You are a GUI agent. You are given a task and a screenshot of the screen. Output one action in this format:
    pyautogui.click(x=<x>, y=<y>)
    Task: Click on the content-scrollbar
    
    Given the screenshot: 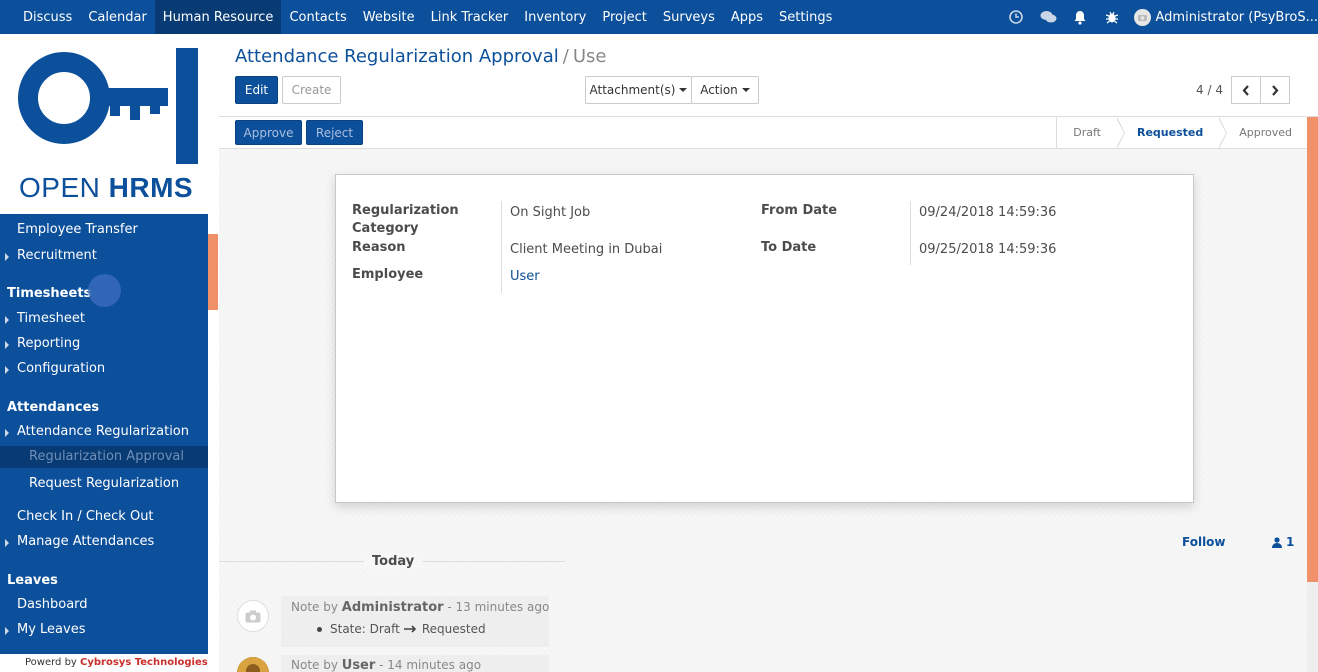 What is the action you would take?
    pyautogui.click(x=1312, y=394)
    